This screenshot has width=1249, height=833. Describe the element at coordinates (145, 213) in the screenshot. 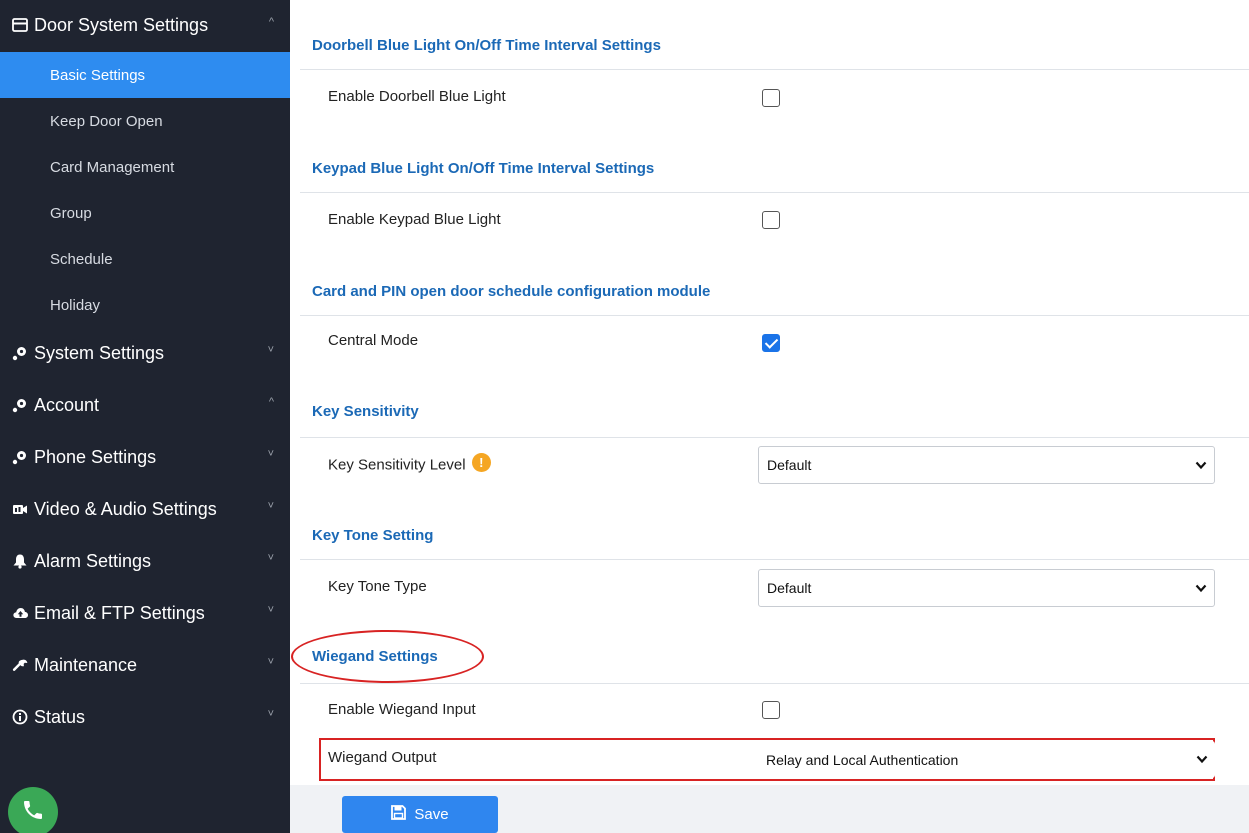

I see `sidebar-item-group: Group` at that location.